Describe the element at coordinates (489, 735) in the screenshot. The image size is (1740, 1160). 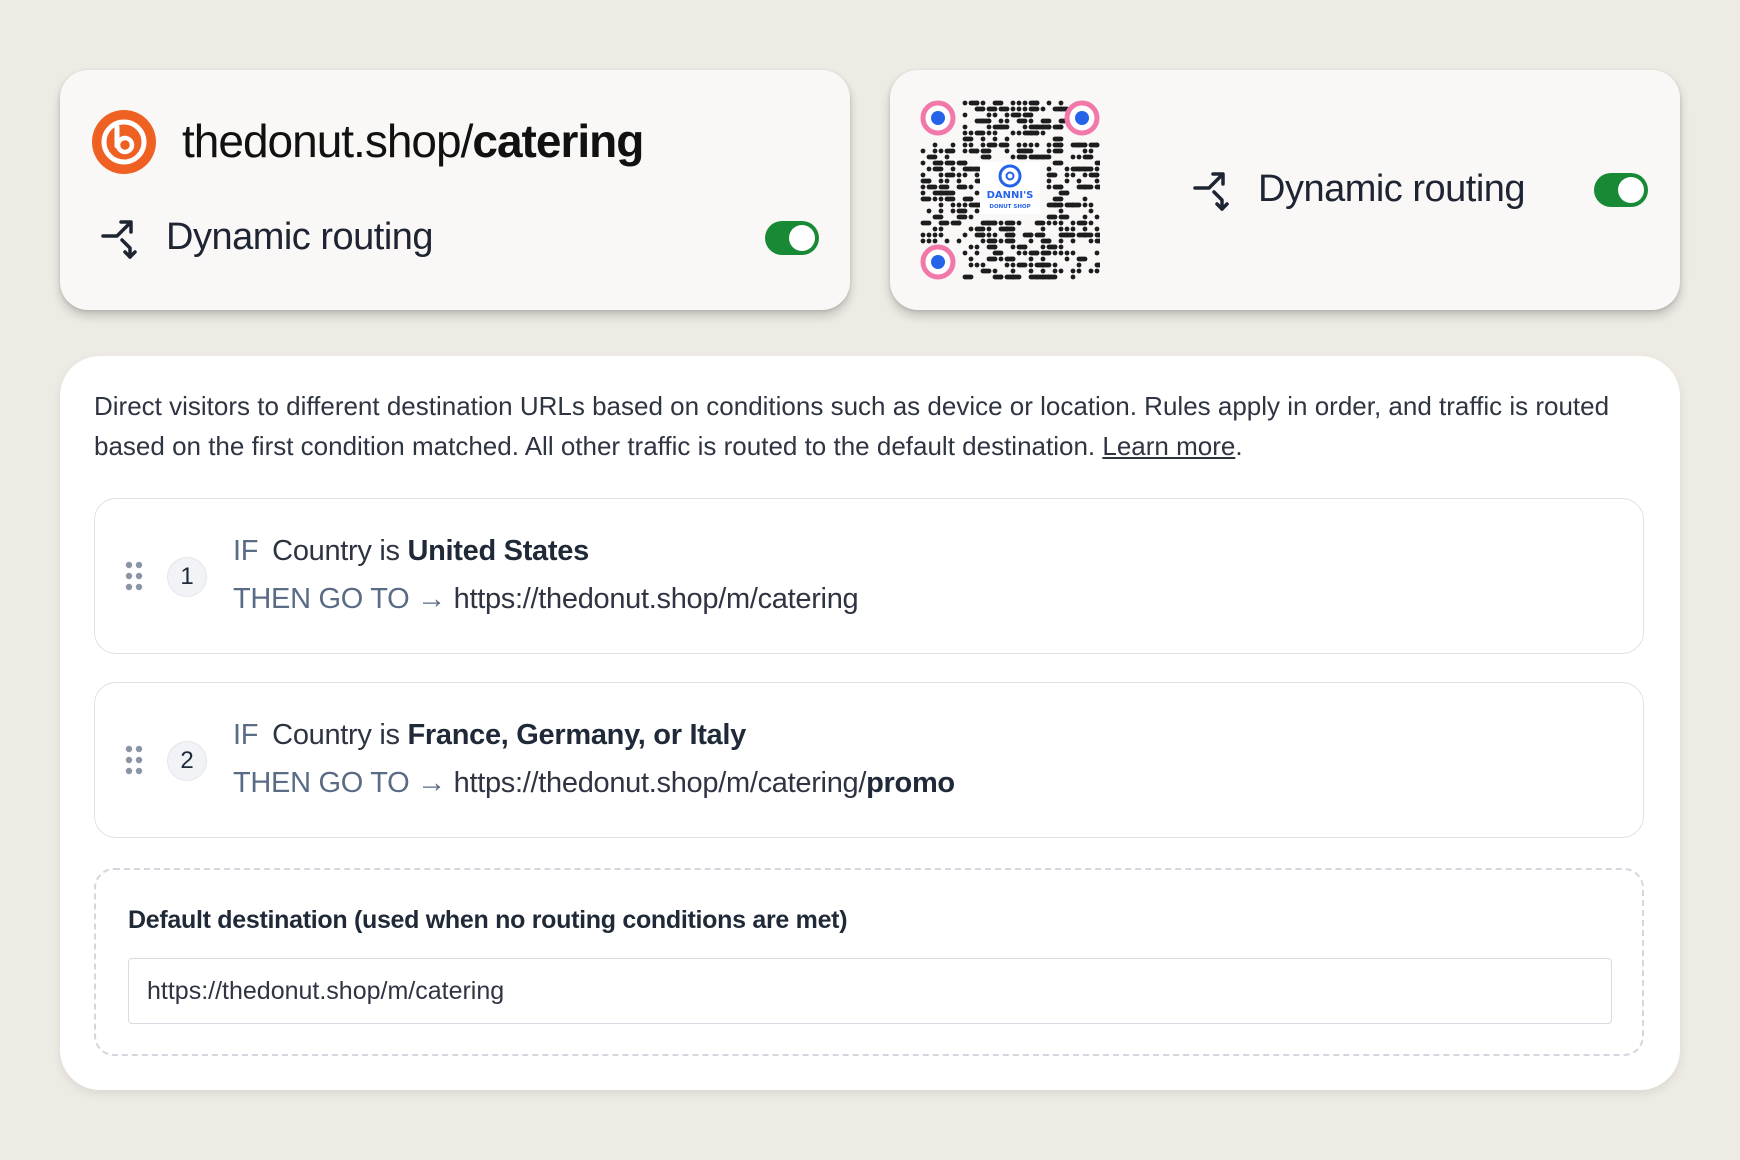
I see `rule-condition: IF Country is France, Germany, or Italy` at that location.